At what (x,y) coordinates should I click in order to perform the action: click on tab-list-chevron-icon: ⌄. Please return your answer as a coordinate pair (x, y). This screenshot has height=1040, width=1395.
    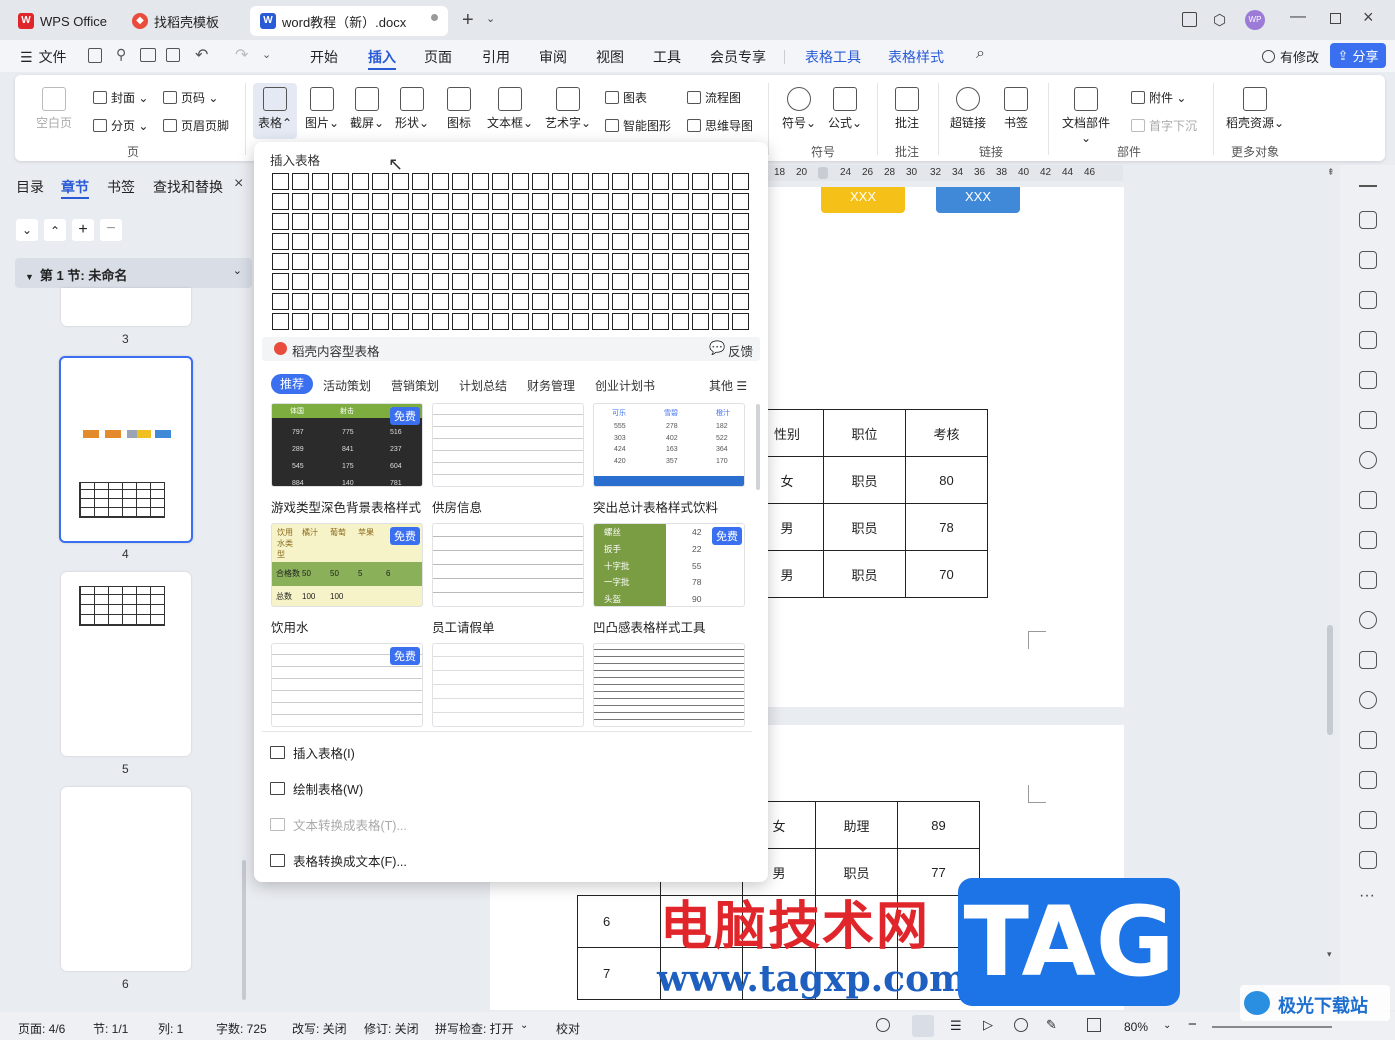
    Looking at the image, I should click on (490, 18).